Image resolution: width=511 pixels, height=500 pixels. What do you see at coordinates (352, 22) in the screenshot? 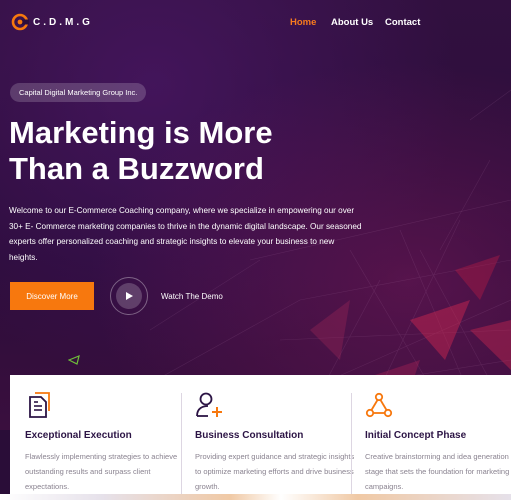
I see `nav-about-us: About Us` at bounding box center [352, 22].